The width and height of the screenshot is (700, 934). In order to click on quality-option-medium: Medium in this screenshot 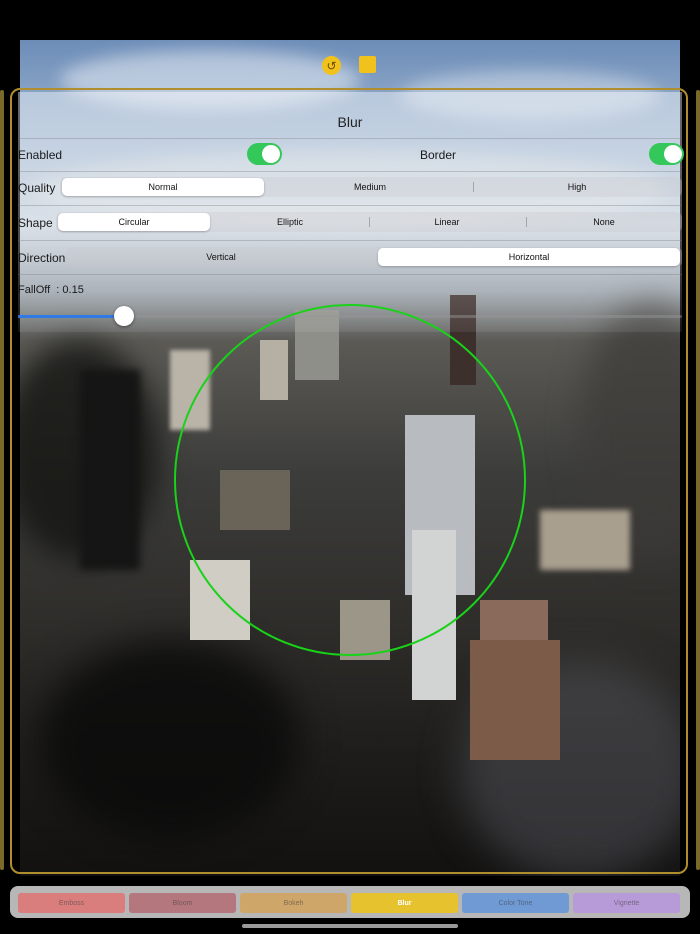, I will do `click(370, 187)`.